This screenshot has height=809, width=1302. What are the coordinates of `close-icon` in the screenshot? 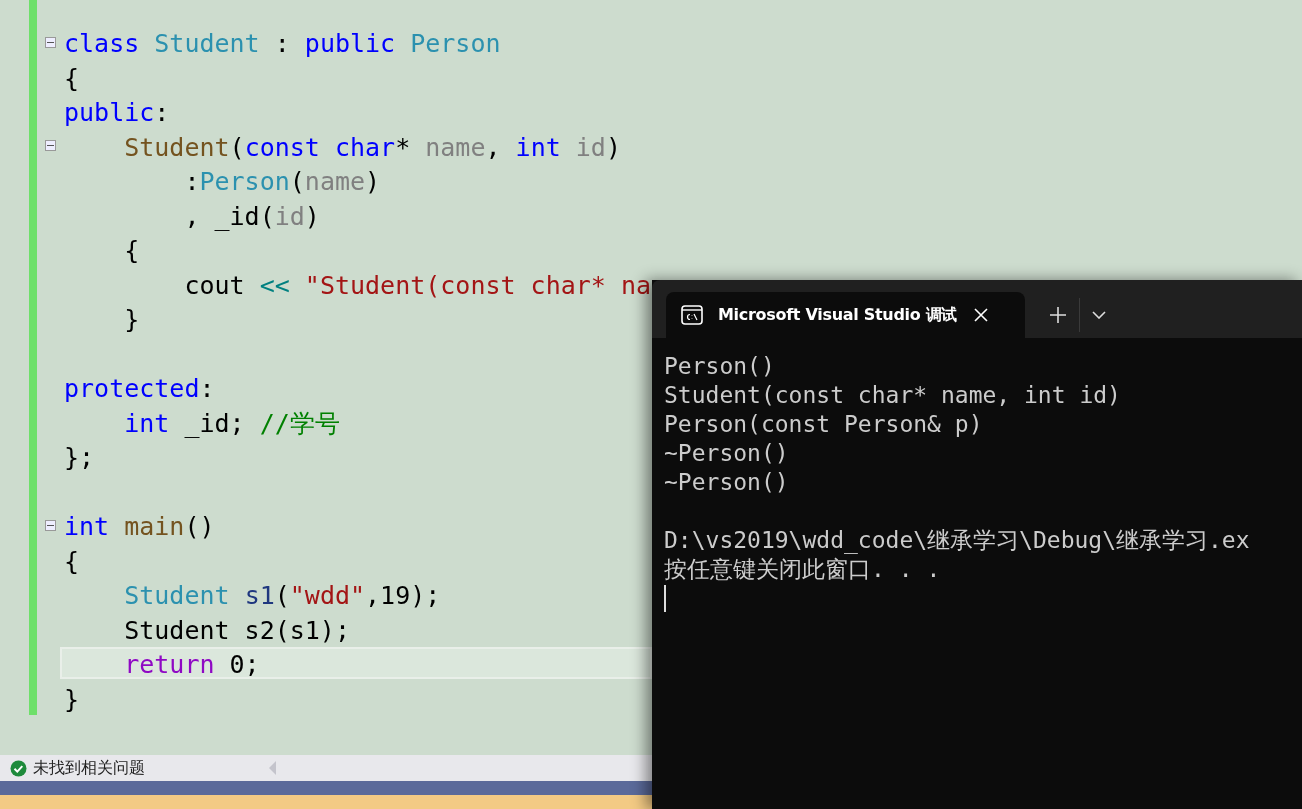 It's located at (981, 315).